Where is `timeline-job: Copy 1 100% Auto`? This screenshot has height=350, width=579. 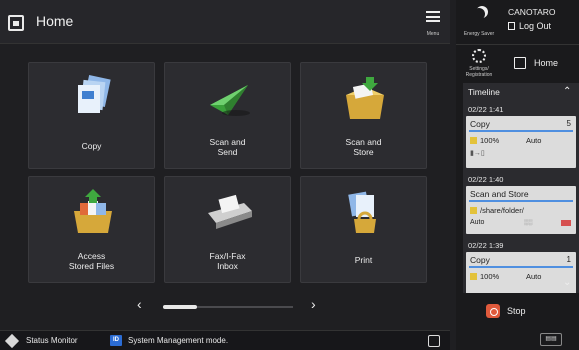
timeline-job: Copy 1 100% Auto is located at coordinates (521, 272).